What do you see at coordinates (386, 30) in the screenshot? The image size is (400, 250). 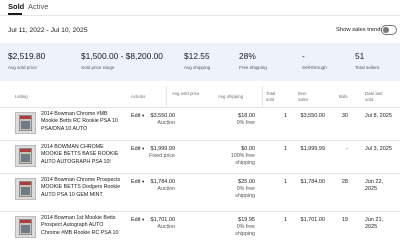 I see `toggle-knob` at bounding box center [386, 30].